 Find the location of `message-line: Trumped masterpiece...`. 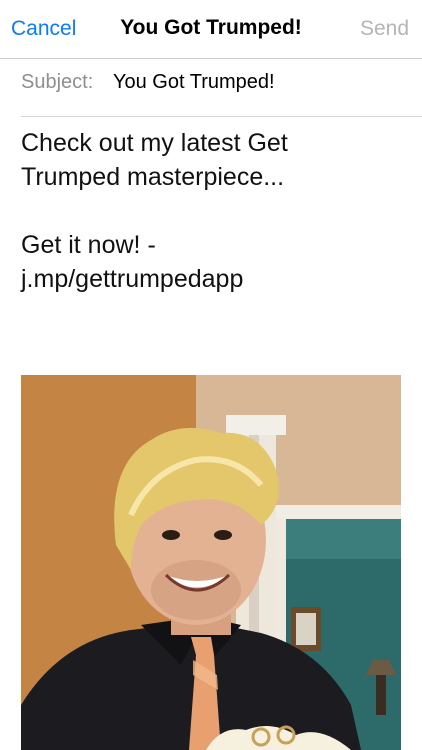

message-line: Trumped masterpiece... is located at coordinates (153, 177).